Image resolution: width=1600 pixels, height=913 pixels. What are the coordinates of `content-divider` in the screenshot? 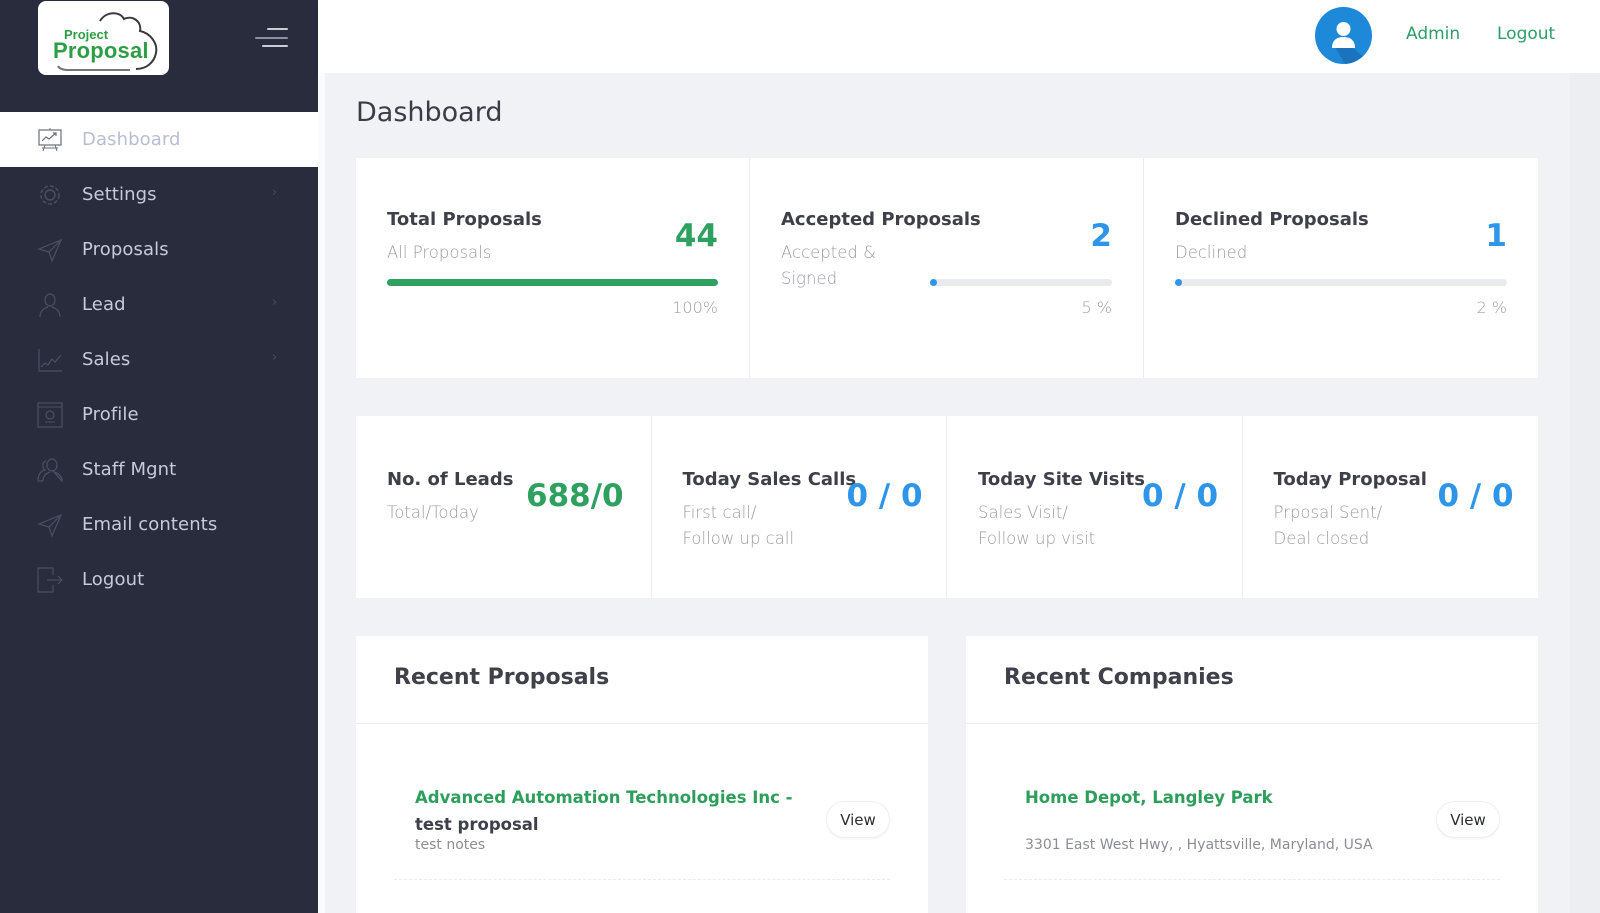 It's located at (321, 493).